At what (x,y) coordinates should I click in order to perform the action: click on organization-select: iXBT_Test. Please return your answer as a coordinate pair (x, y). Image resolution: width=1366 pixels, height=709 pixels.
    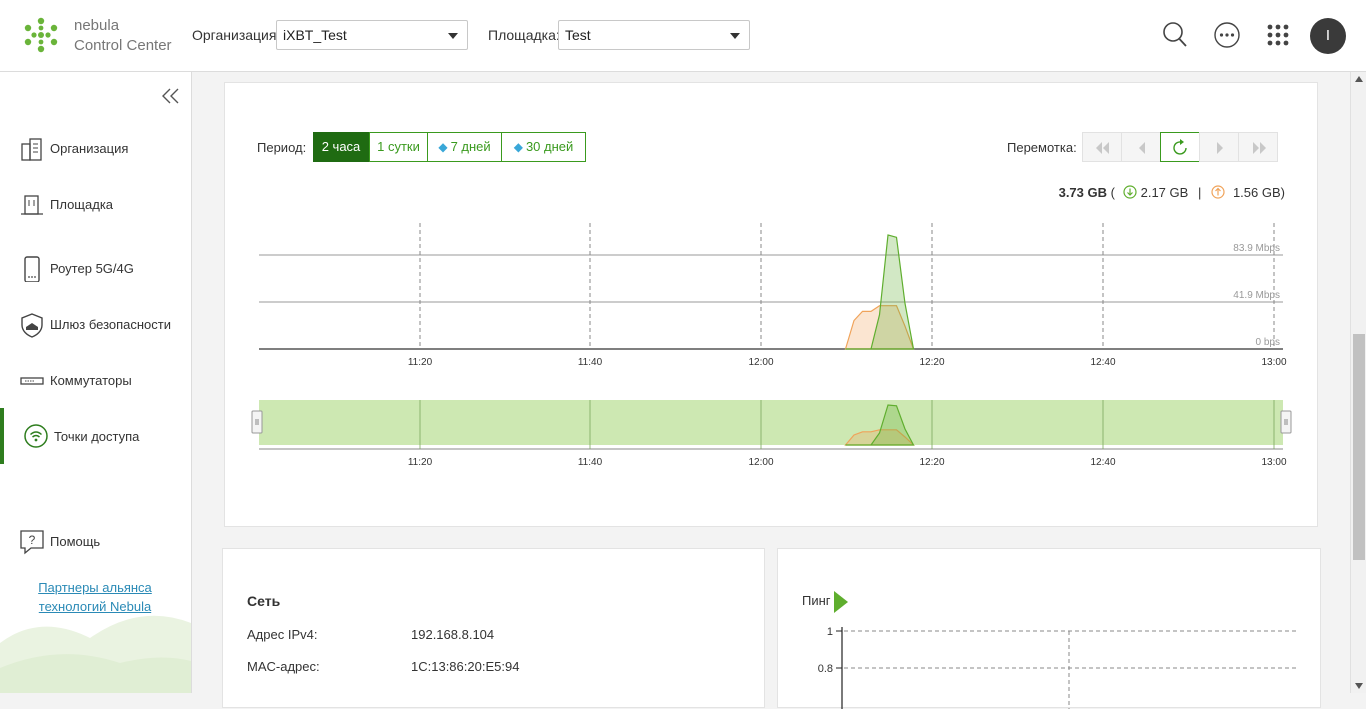
    Looking at the image, I should click on (372, 35).